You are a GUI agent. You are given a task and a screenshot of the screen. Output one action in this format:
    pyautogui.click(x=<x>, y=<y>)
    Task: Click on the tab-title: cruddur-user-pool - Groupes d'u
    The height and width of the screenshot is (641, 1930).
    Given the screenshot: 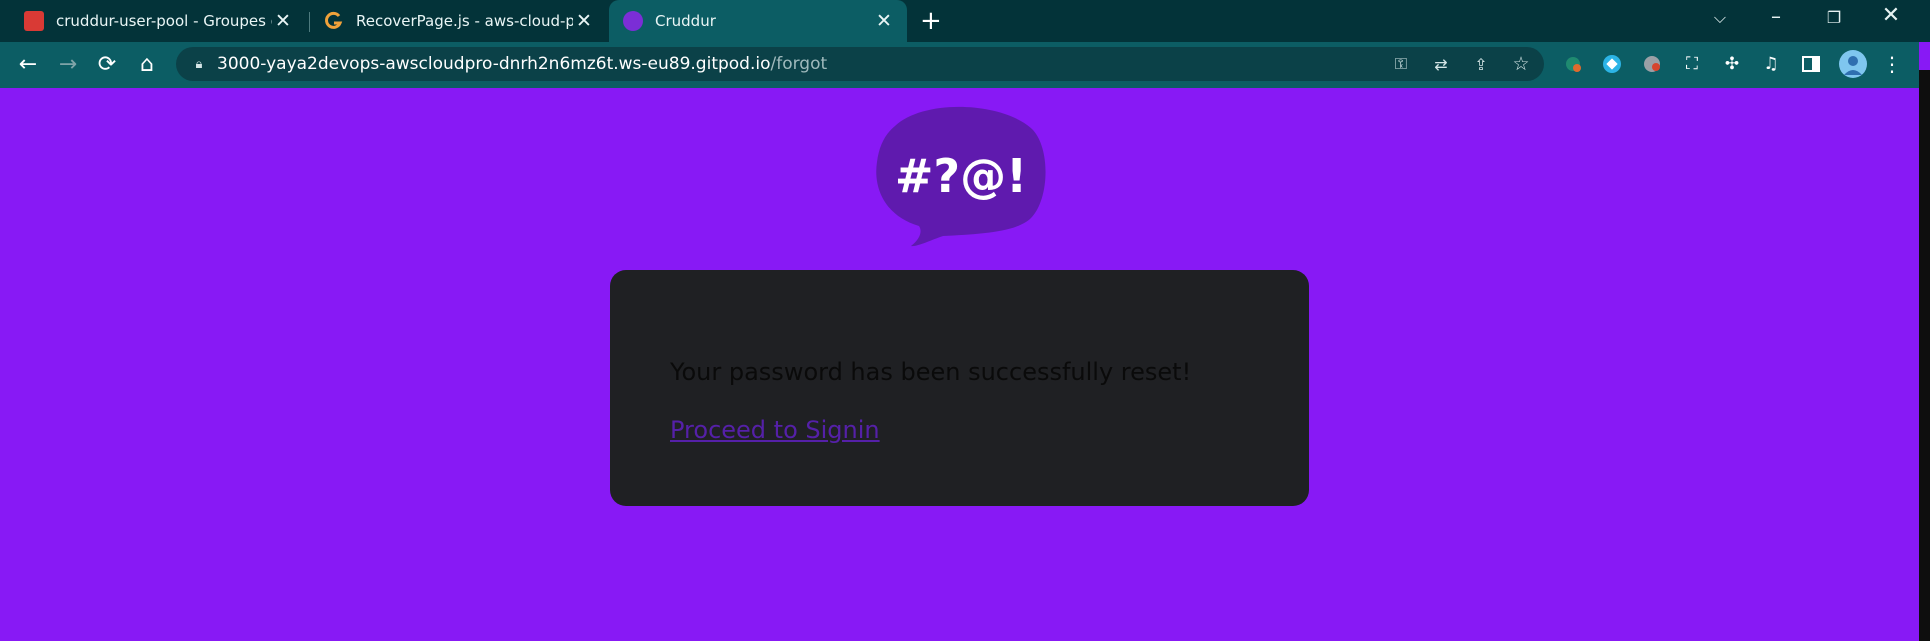 What is the action you would take?
    pyautogui.click(x=164, y=21)
    